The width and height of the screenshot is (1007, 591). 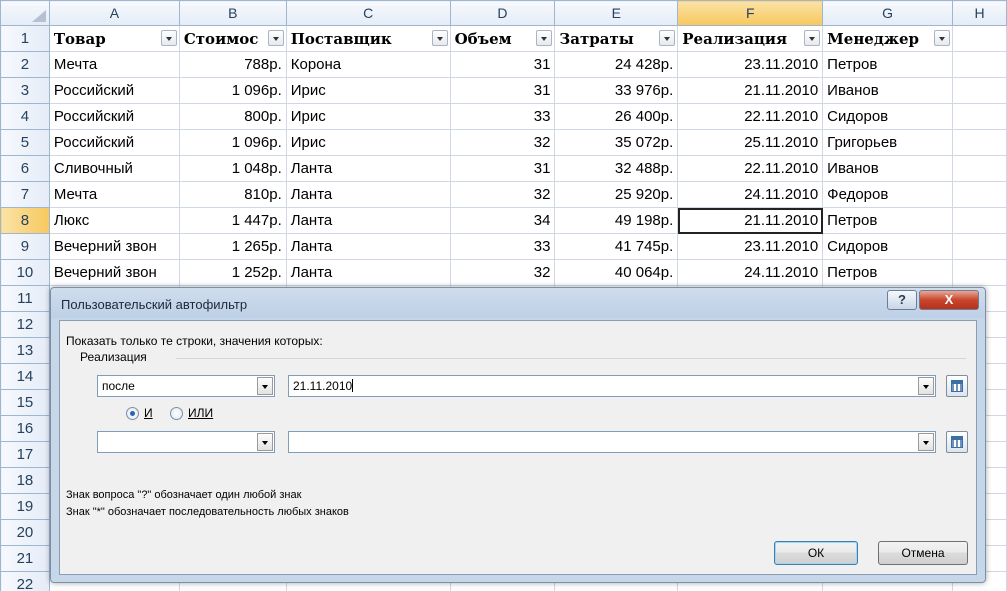 What do you see at coordinates (502, 13) in the screenshot?
I see `column-header-d: D` at bounding box center [502, 13].